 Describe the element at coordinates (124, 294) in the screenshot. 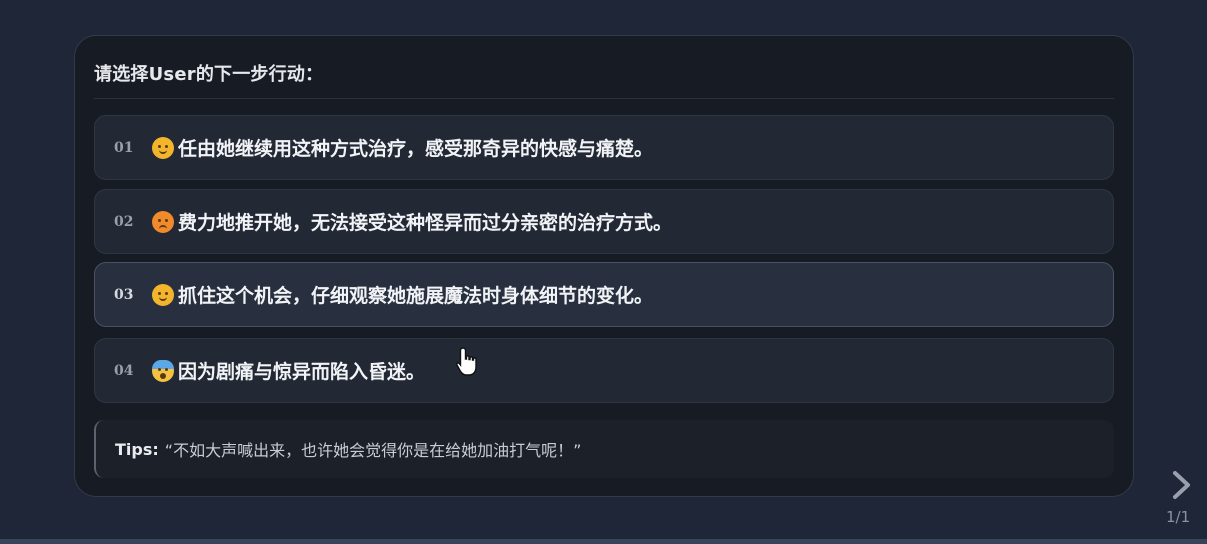

I see `option-number: 03` at that location.